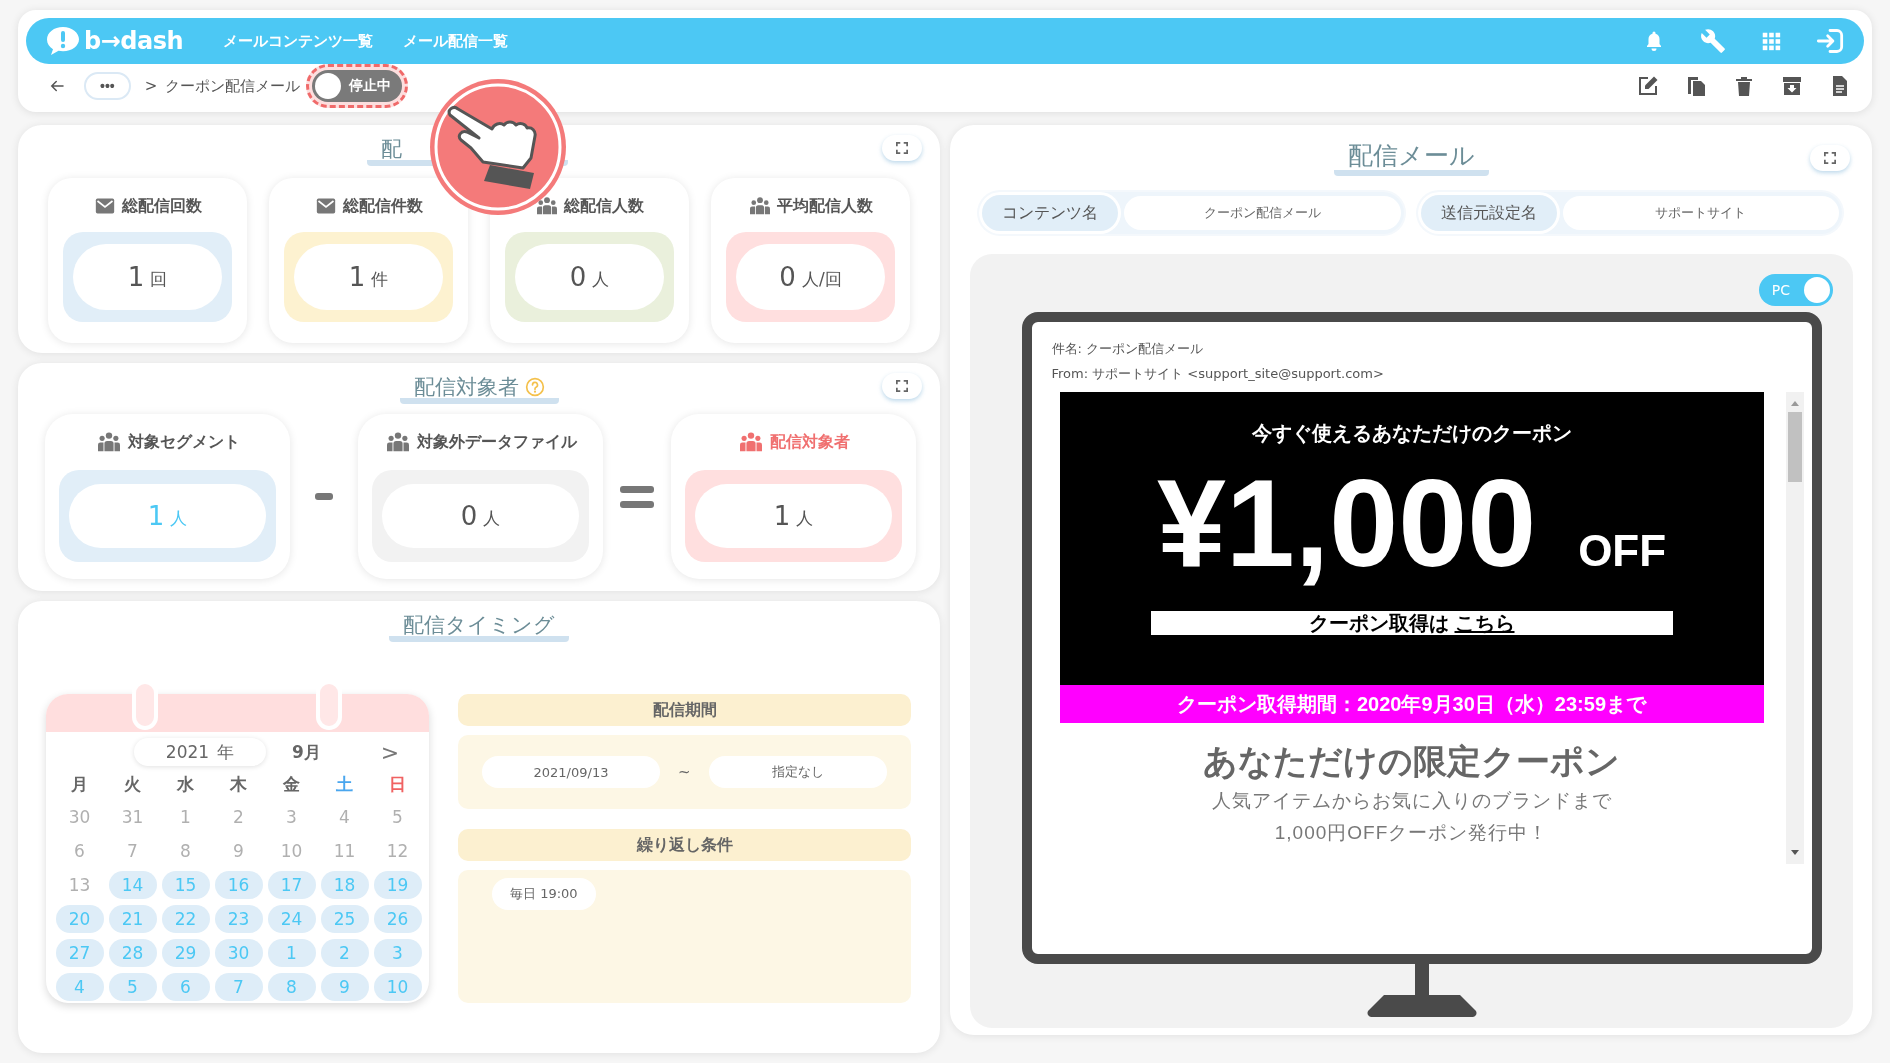 Image resolution: width=1890 pixels, height=1063 pixels. Describe the element at coordinates (185, 919) in the screenshot. I see `calendar-day: 22` at that location.